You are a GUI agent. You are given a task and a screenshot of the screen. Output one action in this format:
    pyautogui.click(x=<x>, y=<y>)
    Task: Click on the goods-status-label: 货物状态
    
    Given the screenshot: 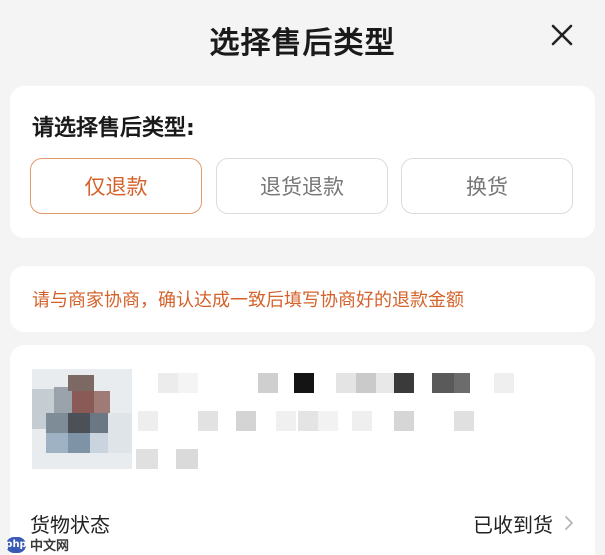 What is the action you would take?
    pyautogui.click(x=70, y=524)
    